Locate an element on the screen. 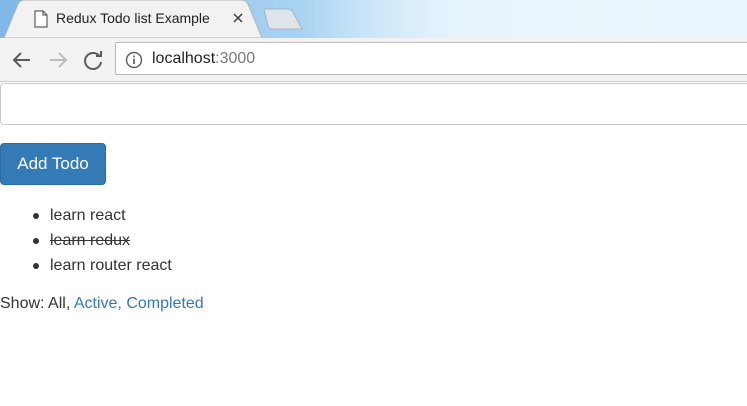 The width and height of the screenshot is (747, 406). reload-icon is located at coordinates (93, 60).